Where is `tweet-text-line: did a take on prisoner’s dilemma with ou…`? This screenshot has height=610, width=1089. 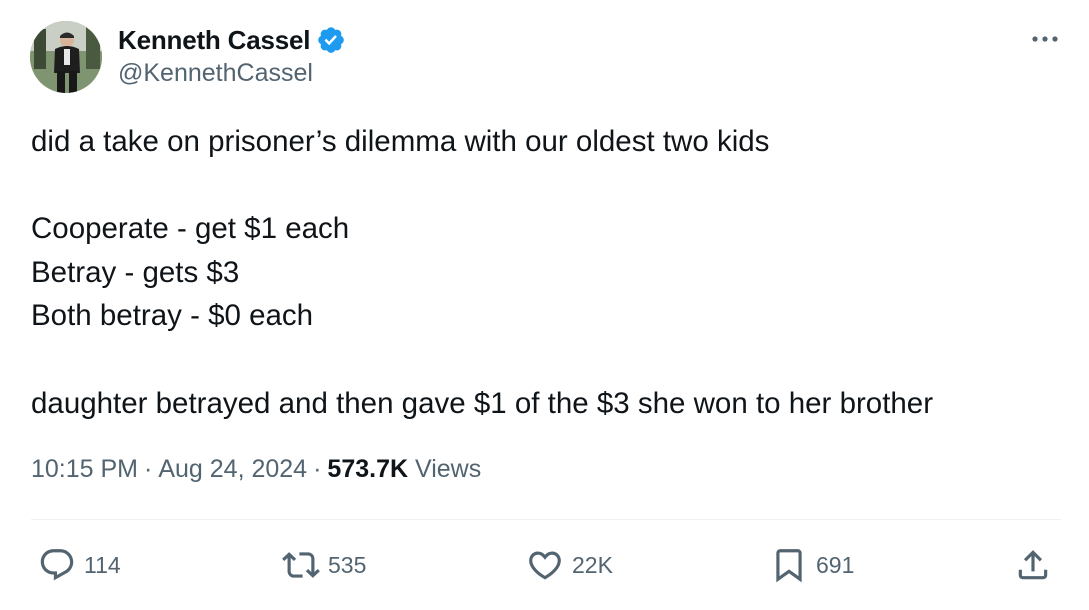
tweet-text-line: did a take on prisoner’s dilemma with ou… is located at coordinates (400, 141).